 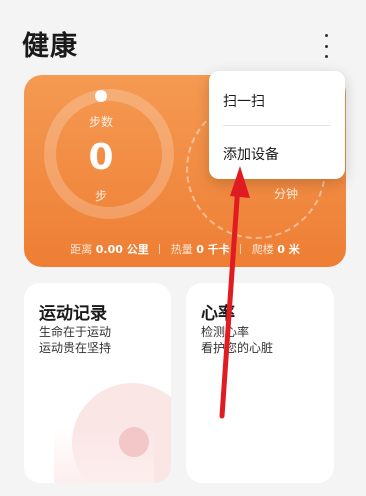 I want to click on more-options-icon, so click(x=326, y=46).